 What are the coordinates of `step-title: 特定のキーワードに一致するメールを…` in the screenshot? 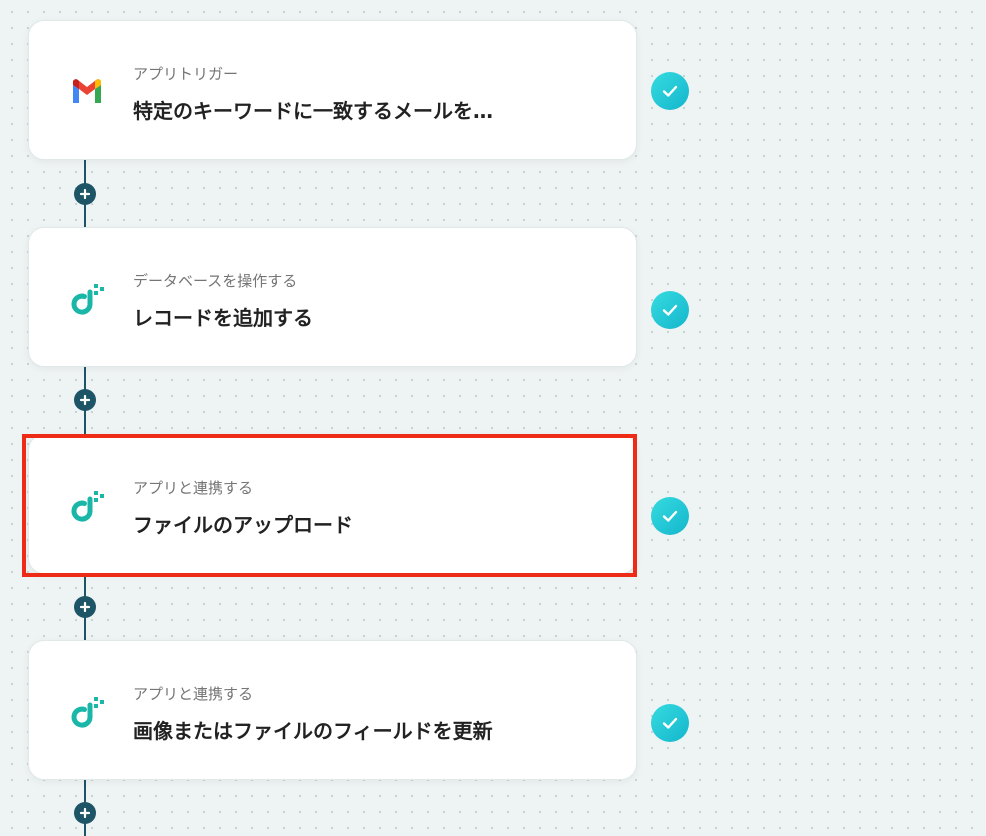 It's located at (313, 111).